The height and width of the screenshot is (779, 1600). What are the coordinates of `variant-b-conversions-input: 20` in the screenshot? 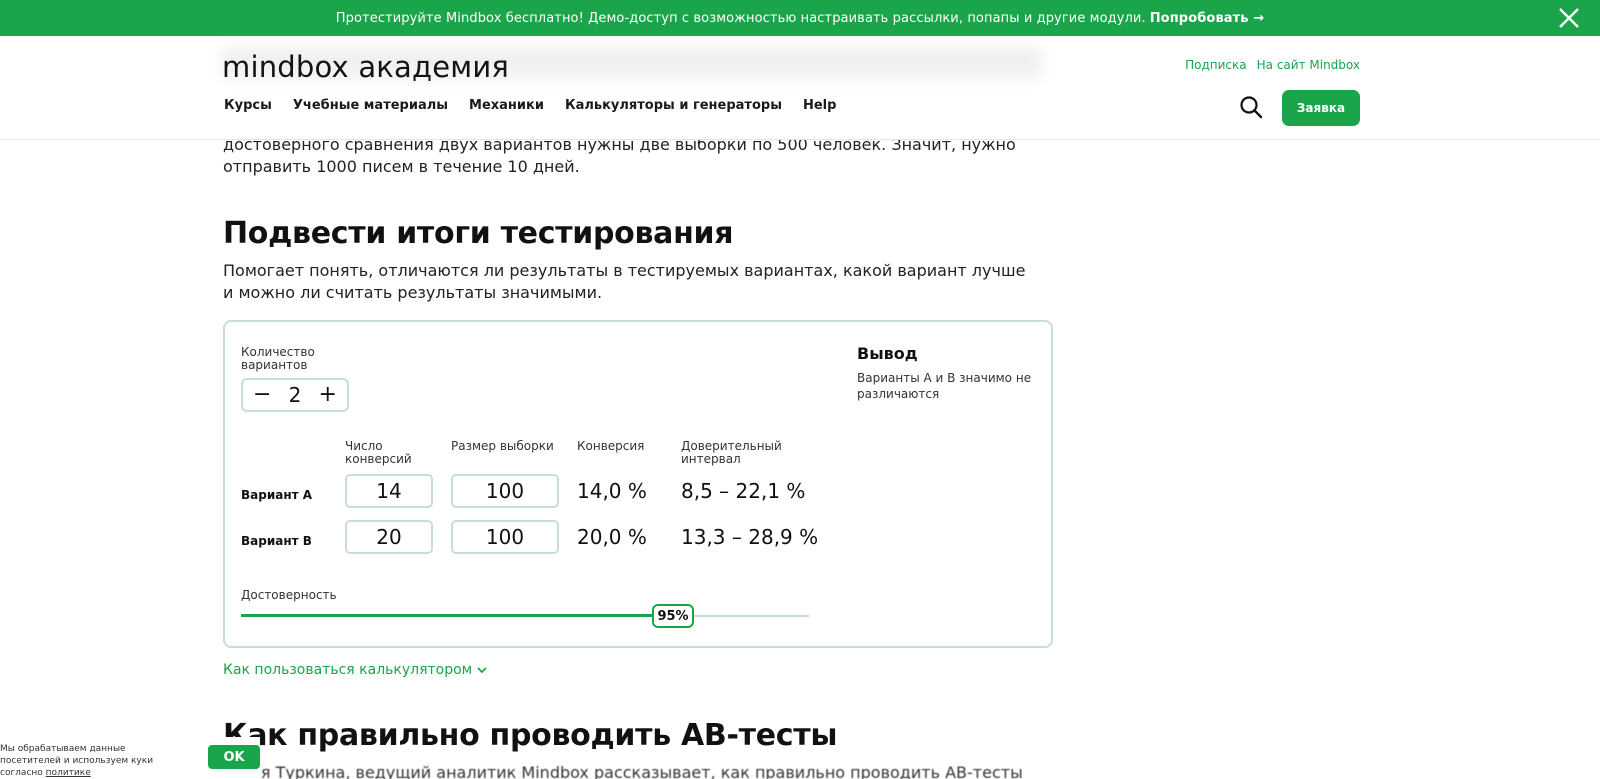 It's located at (389, 537).